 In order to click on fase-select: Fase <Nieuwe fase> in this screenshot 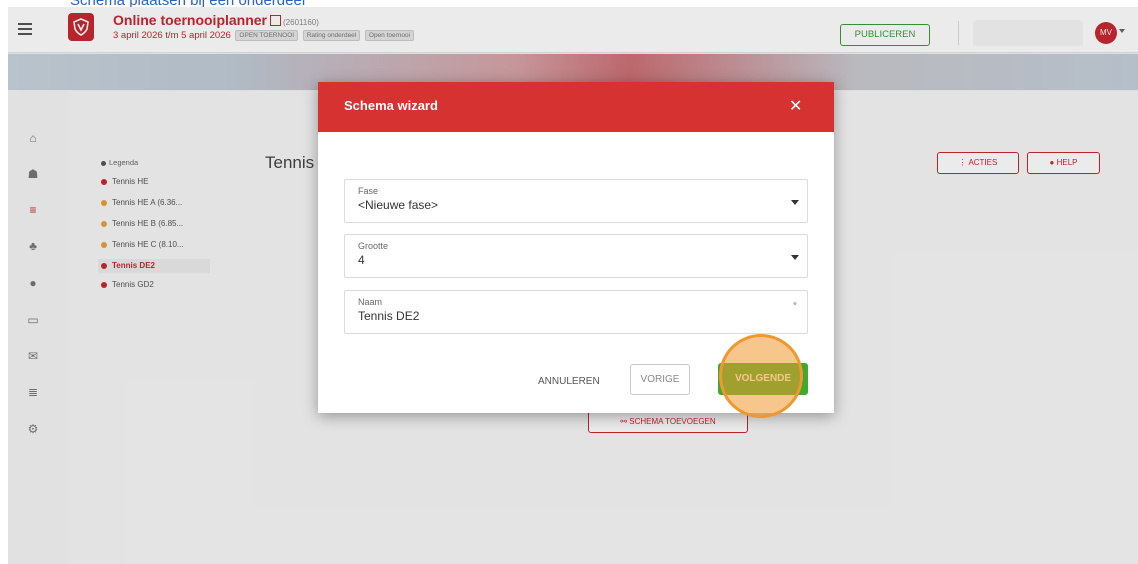, I will do `click(576, 201)`.